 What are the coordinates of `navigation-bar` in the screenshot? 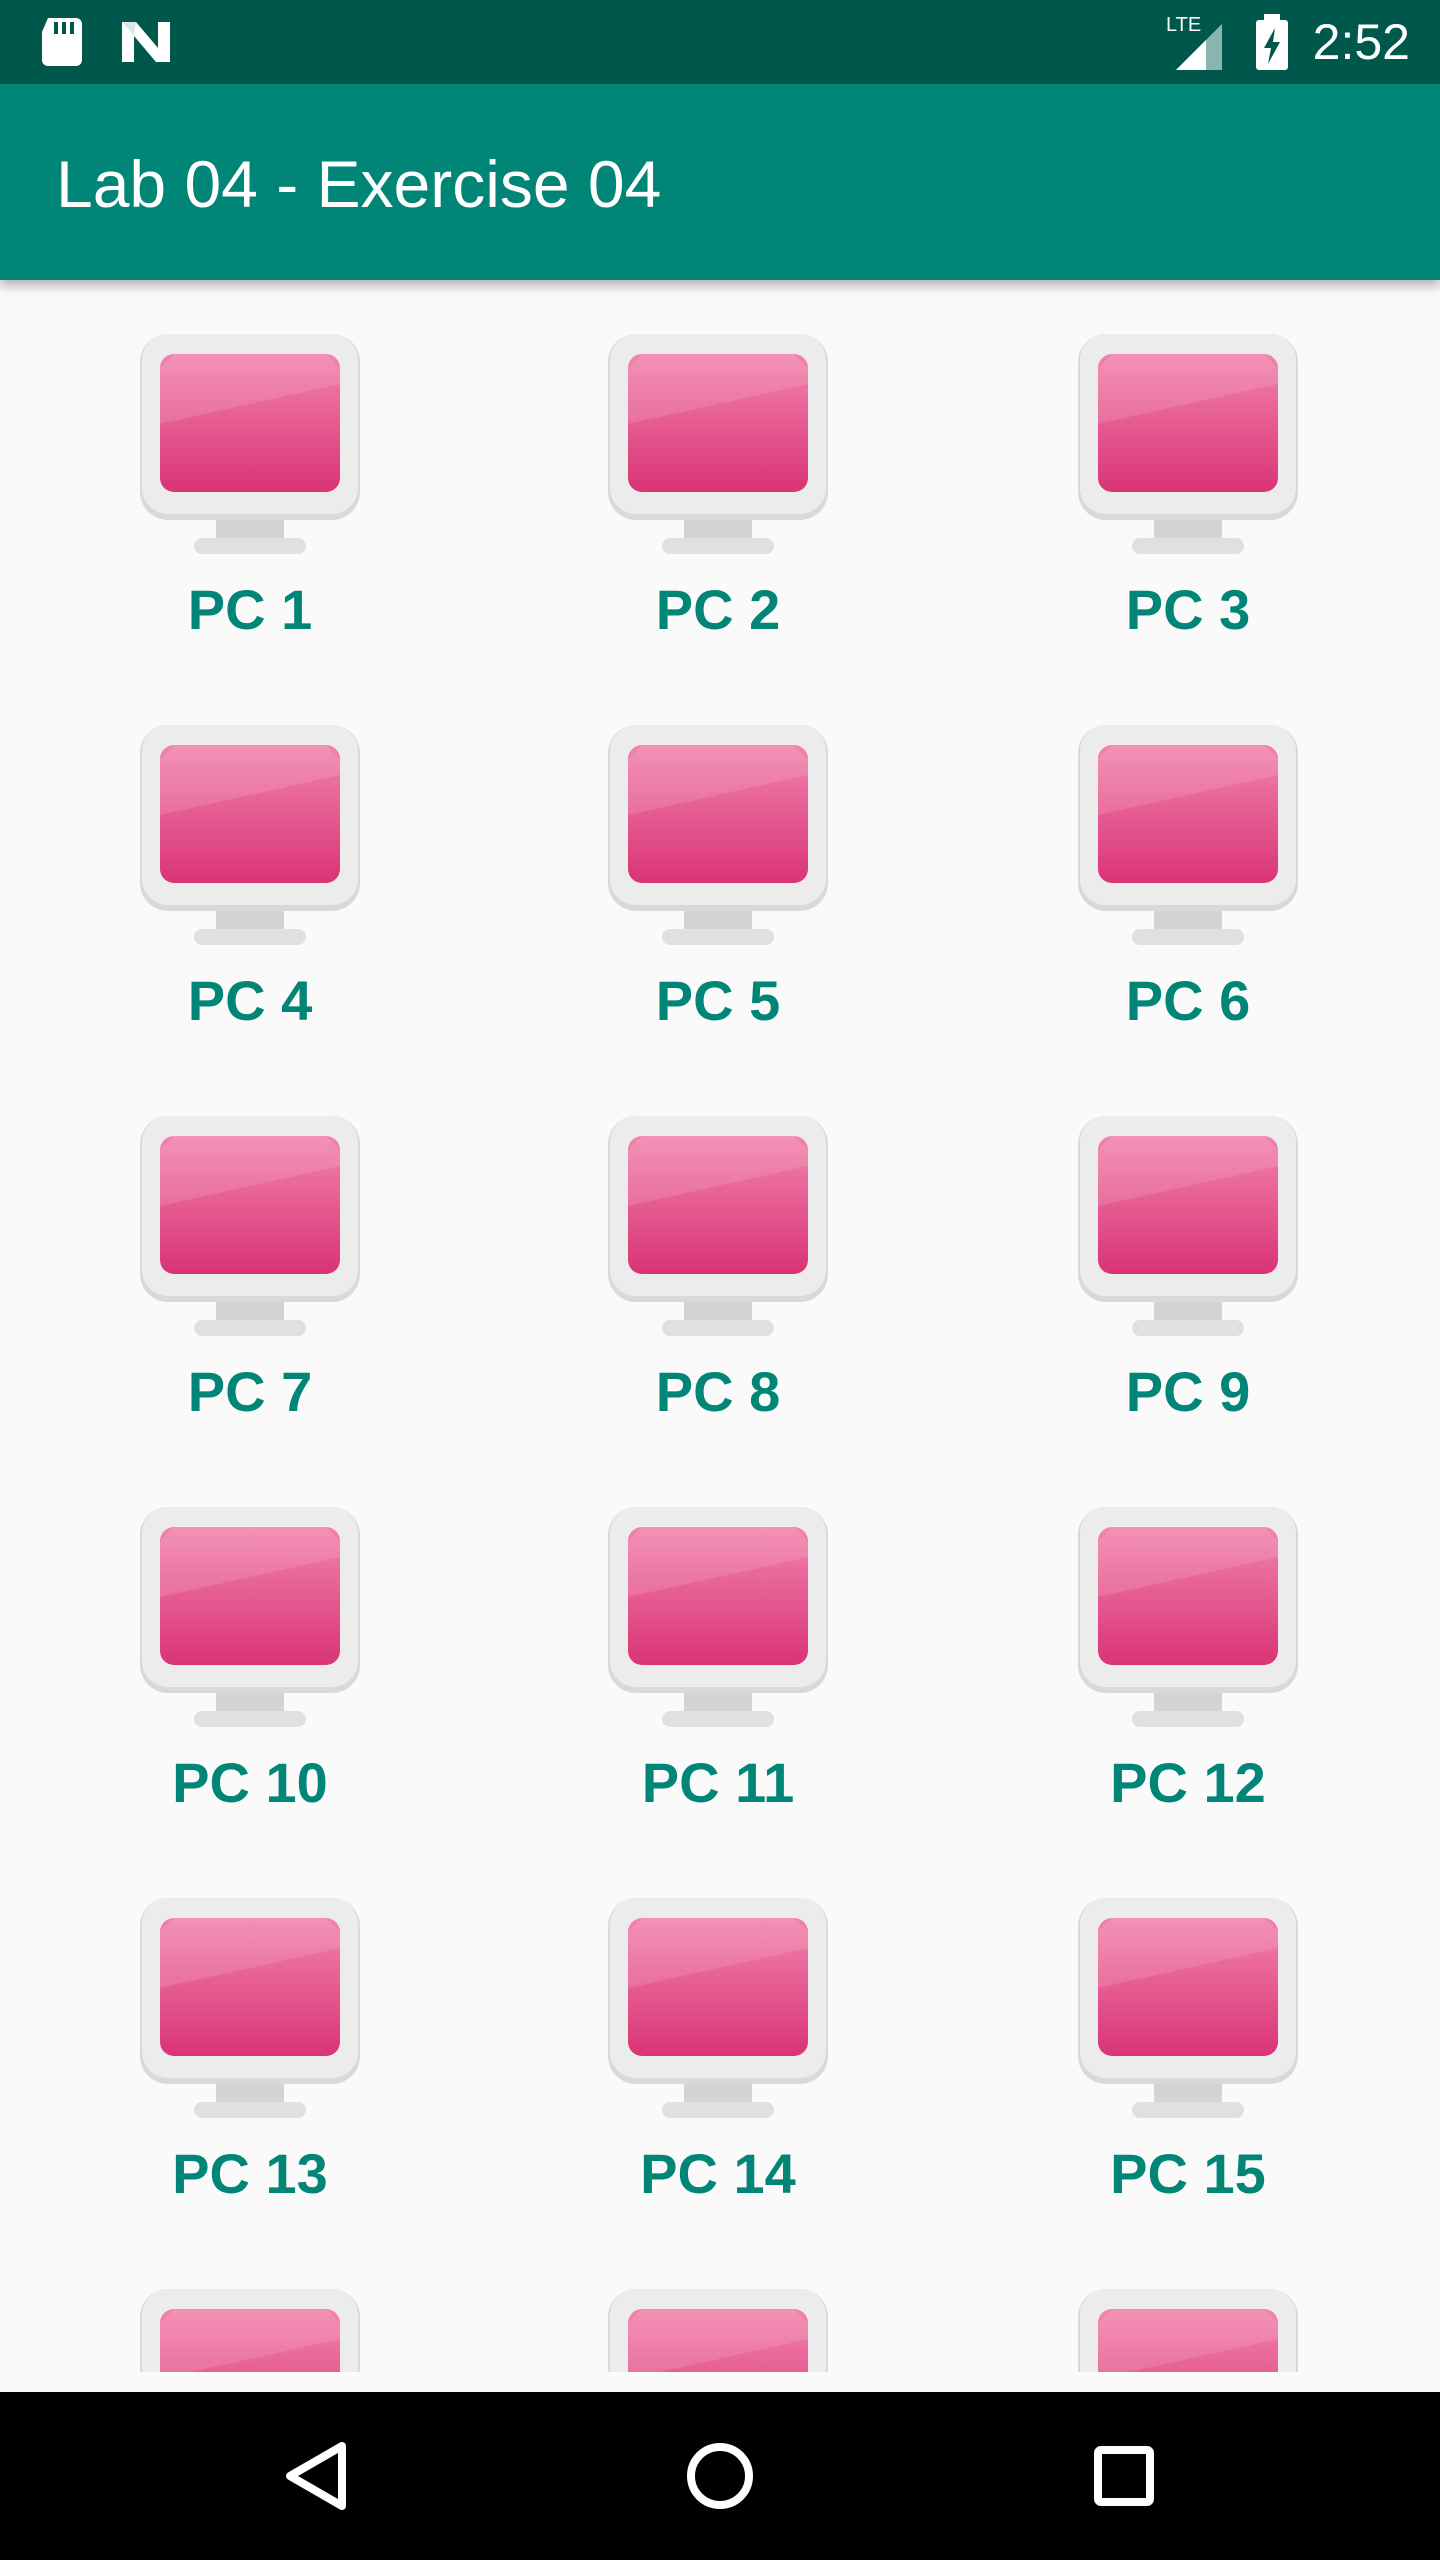 It's located at (720, 2476).